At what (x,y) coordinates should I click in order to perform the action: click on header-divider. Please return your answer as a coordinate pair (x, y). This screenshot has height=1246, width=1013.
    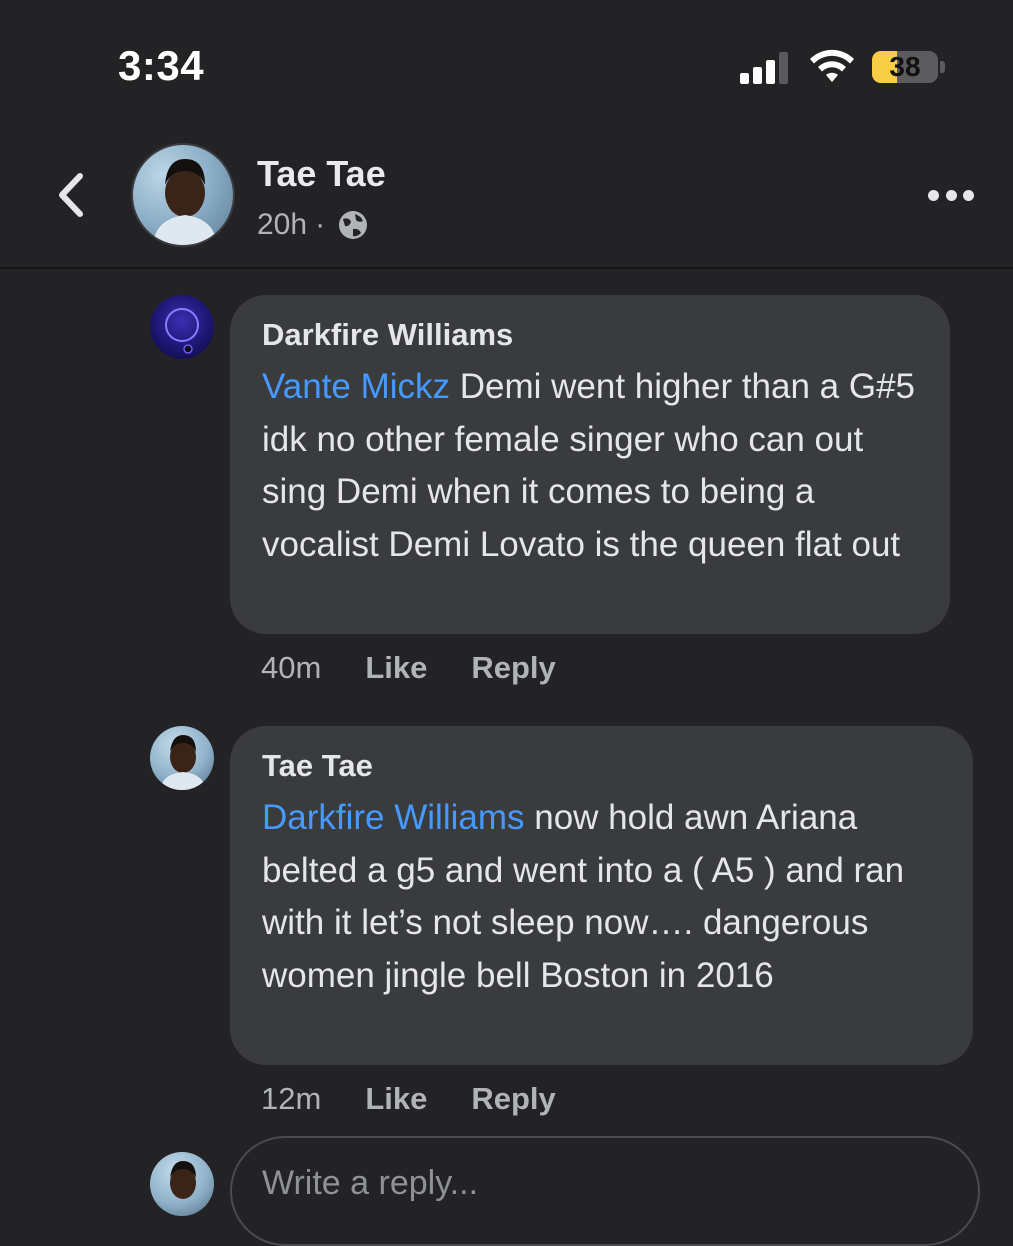
    Looking at the image, I should click on (506, 268).